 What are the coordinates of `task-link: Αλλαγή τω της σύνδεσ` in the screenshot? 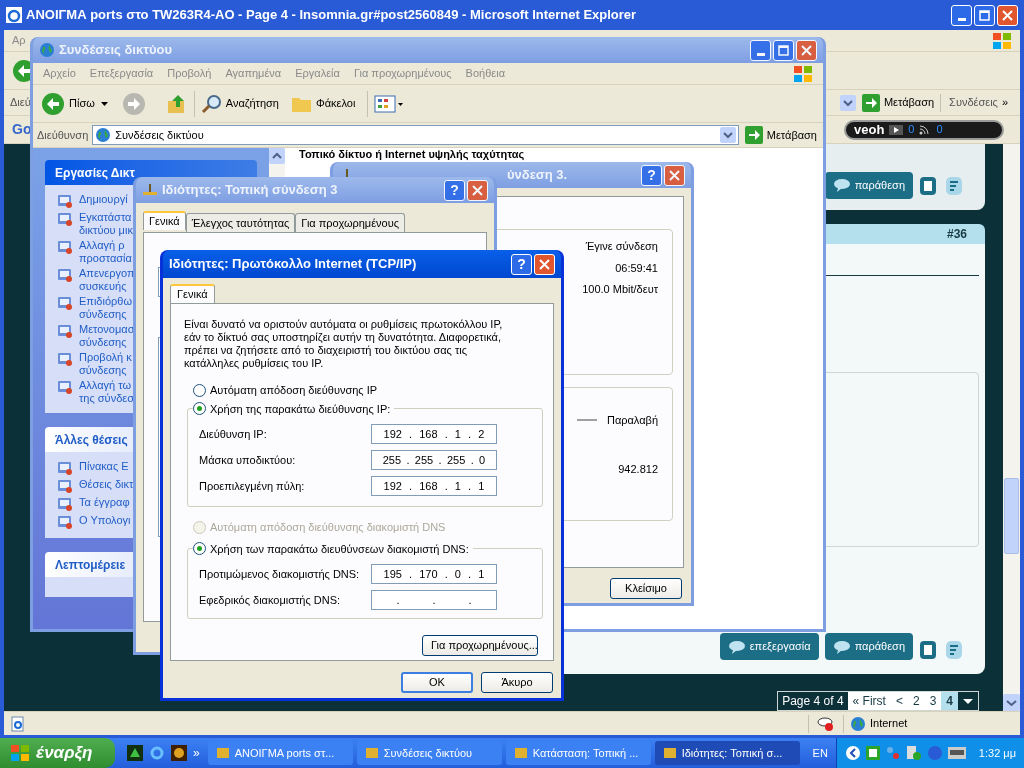 It's located at (106, 392).